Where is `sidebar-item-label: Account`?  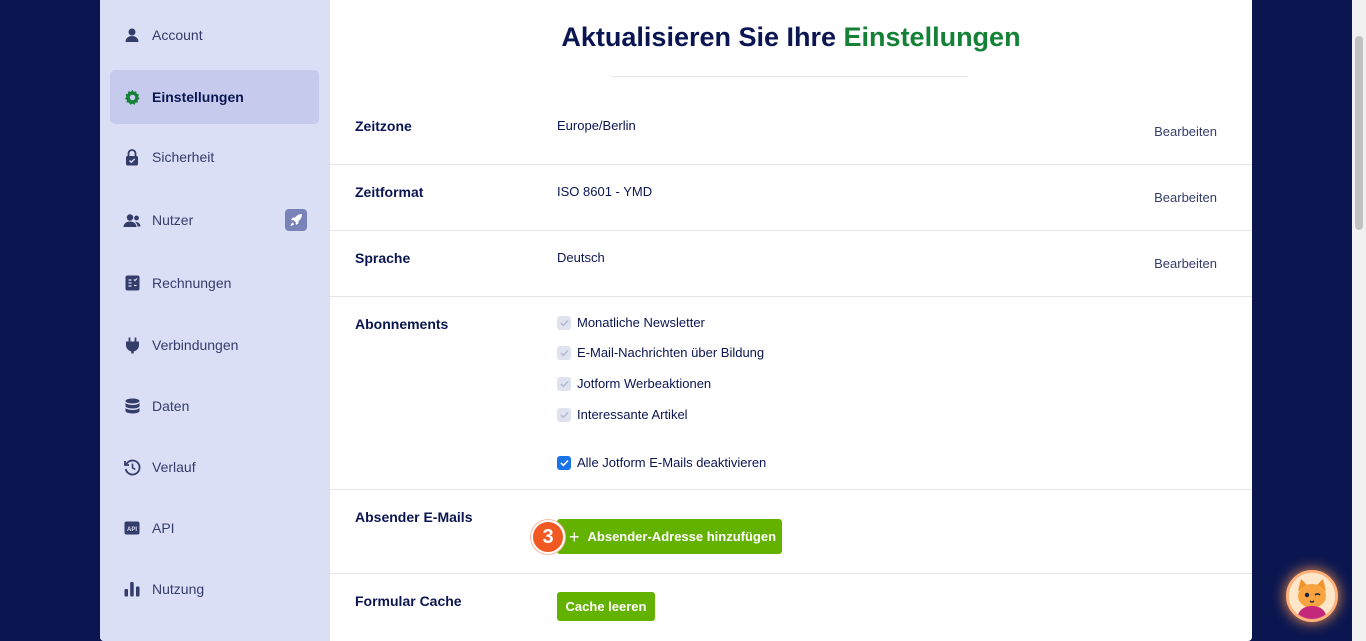 sidebar-item-label: Account is located at coordinates (177, 35).